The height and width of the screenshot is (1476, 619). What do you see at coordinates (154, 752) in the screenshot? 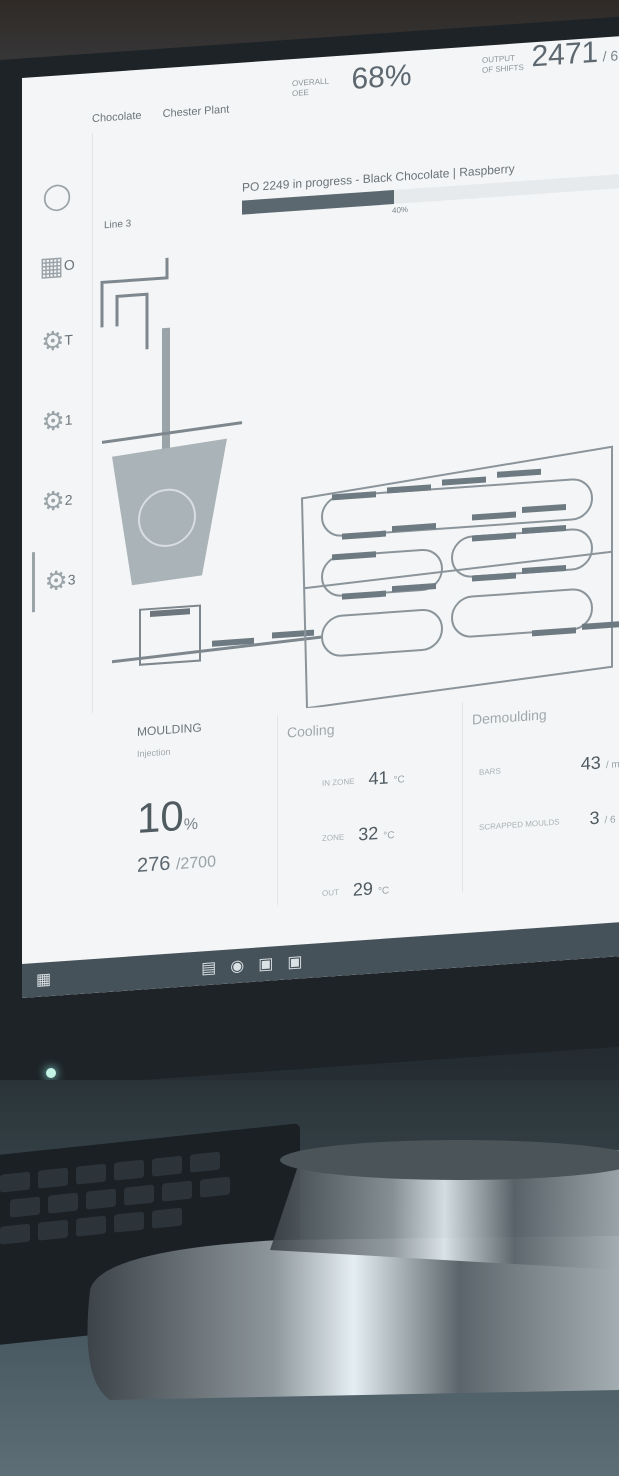
I see `moulding-subtitle: Injection` at bounding box center [154, 752].